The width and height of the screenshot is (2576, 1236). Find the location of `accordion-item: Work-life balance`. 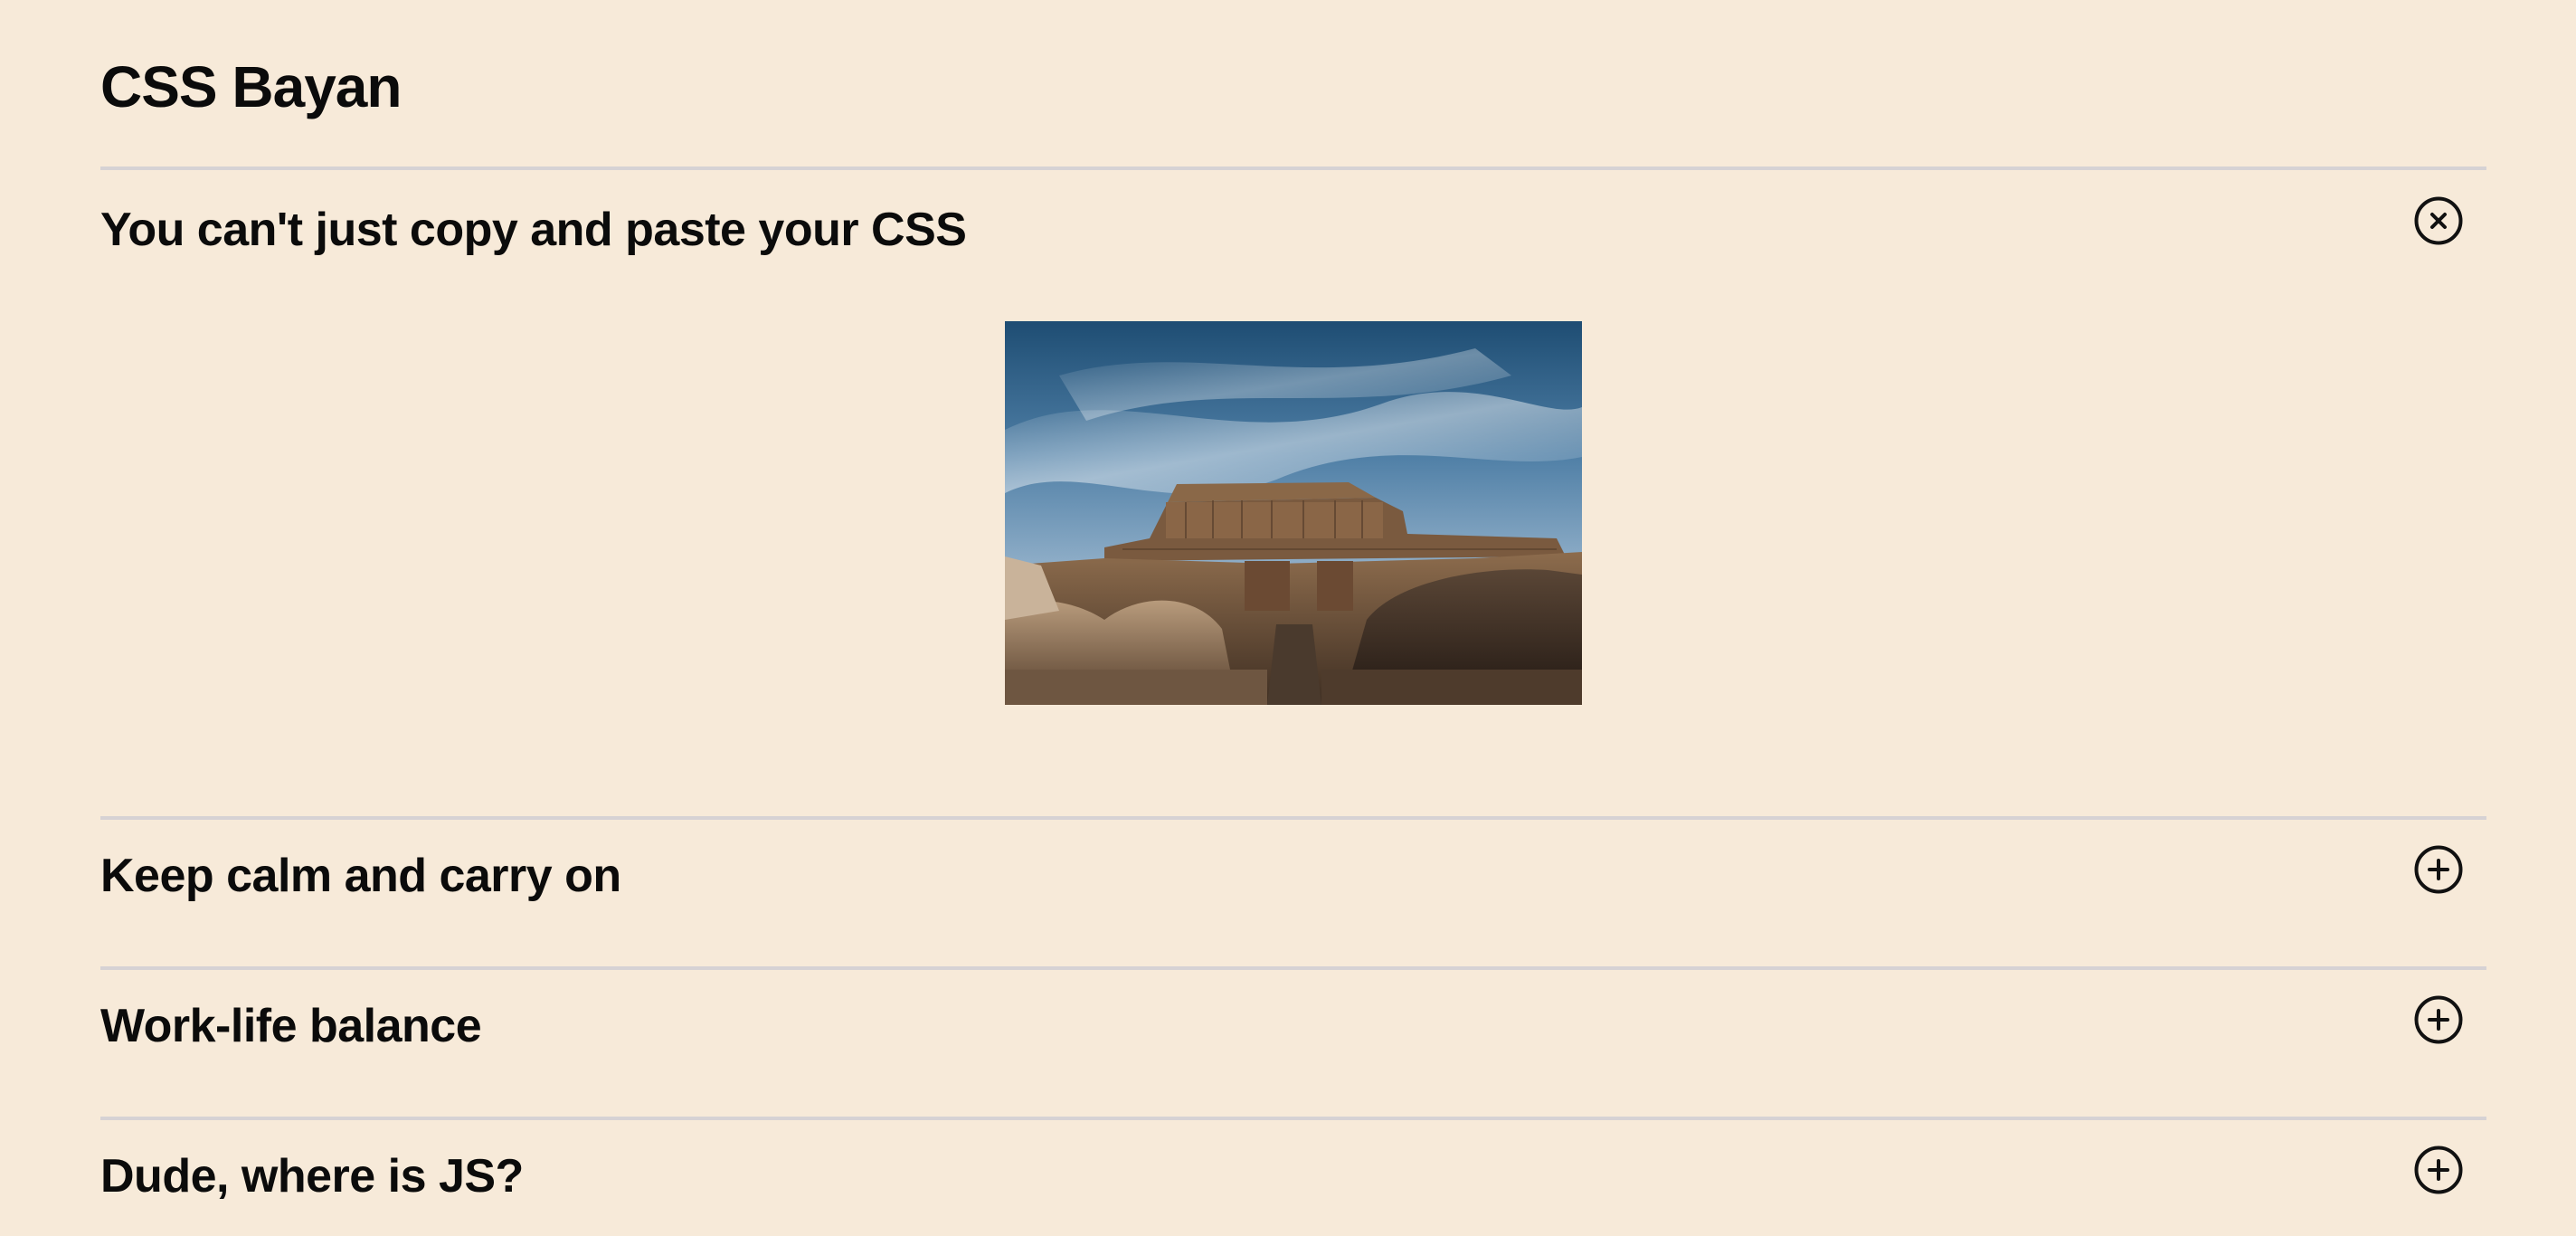

accordion-item: Work-life balance is located at coordinates (1293, 1043).